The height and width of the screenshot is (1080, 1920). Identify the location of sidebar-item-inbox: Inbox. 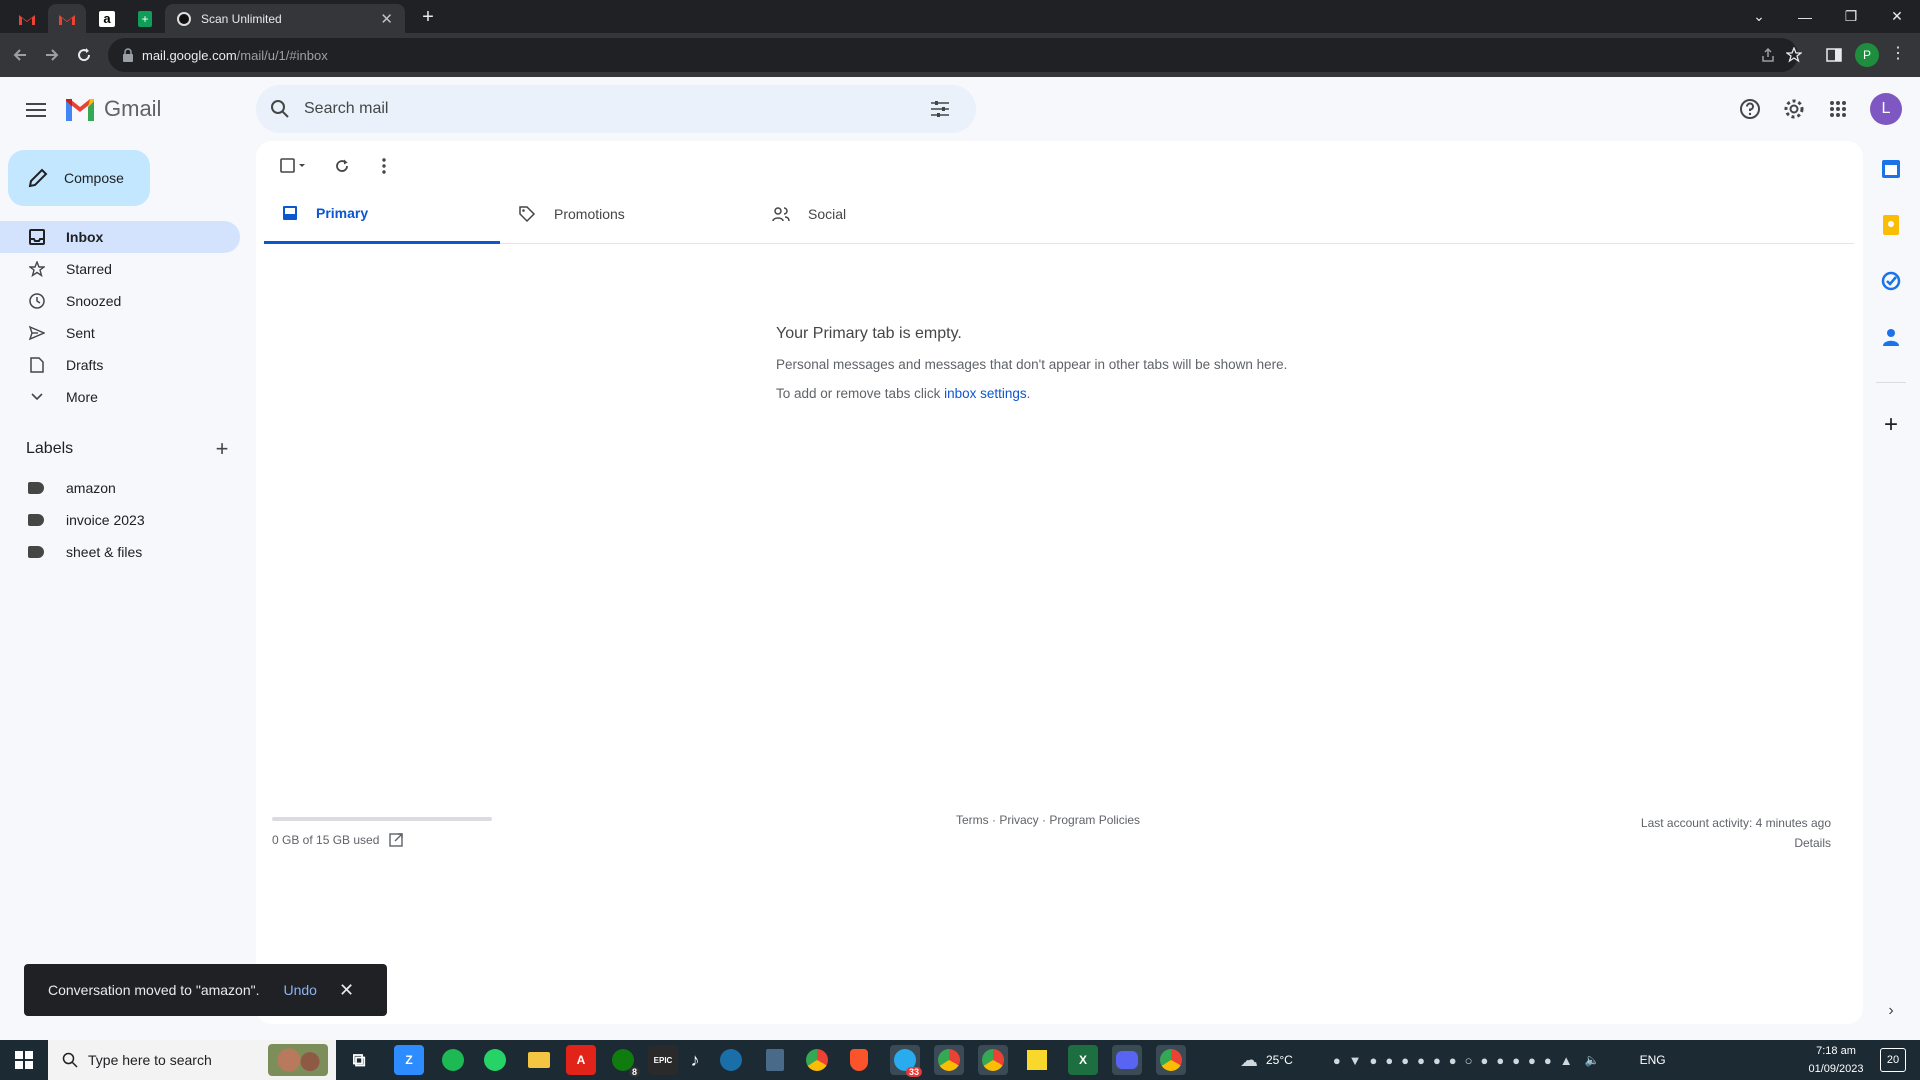
(120, 237).